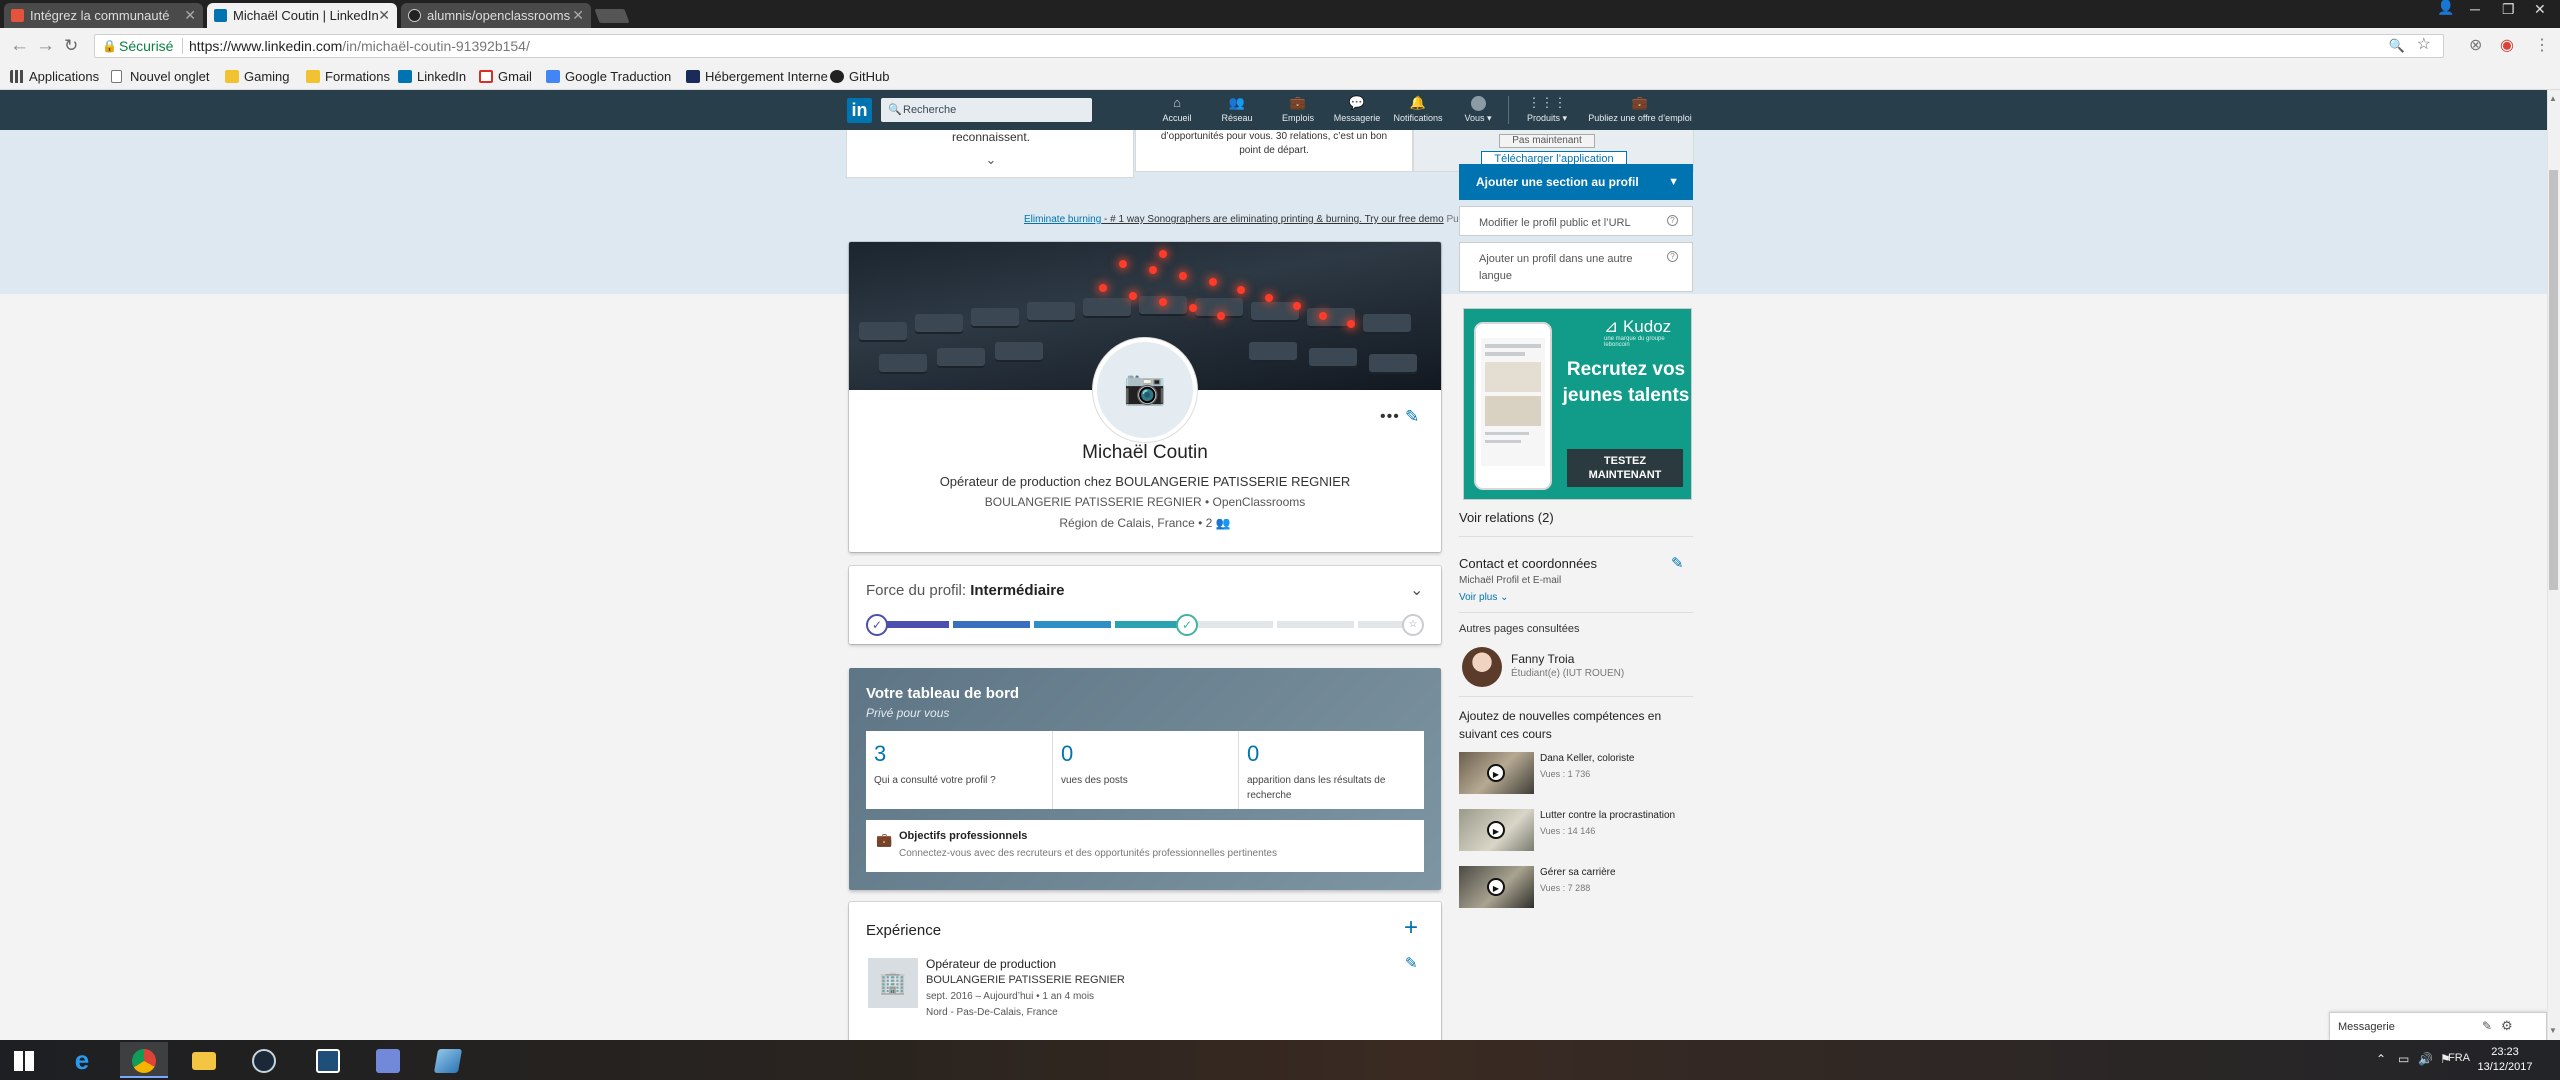  I want to click on tab-title: Michaël Coutin | LinkedIn, so click(306, 15).